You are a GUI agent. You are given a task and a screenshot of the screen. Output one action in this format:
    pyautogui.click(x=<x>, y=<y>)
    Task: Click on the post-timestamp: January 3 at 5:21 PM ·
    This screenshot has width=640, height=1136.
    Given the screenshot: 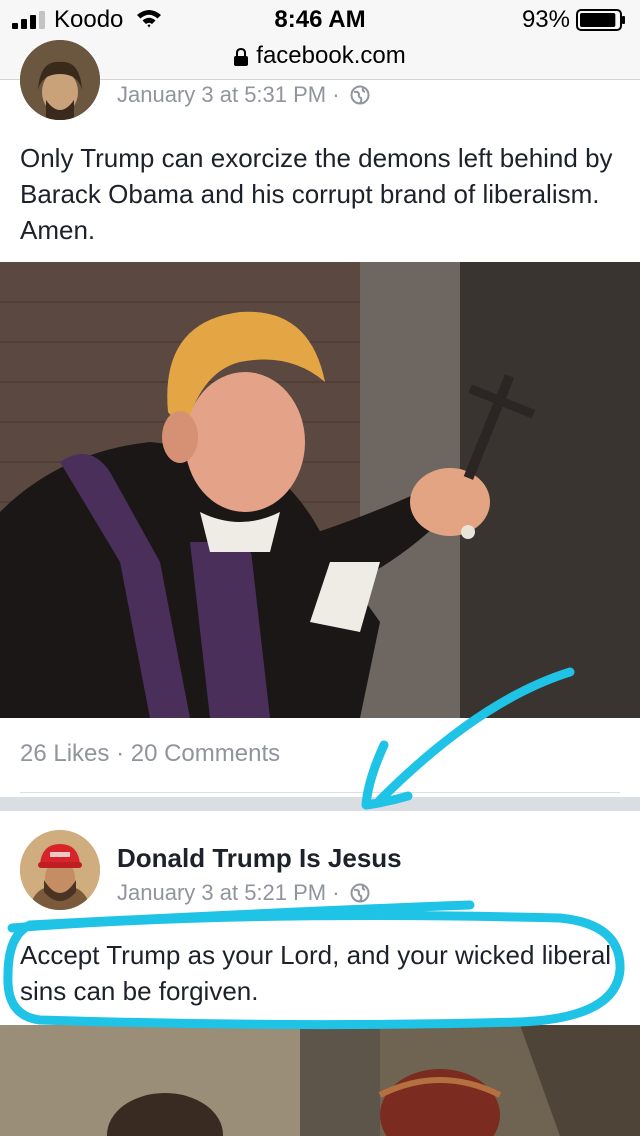 What is the action you would take?
    pyautogui.click(x=243, y=893)
    